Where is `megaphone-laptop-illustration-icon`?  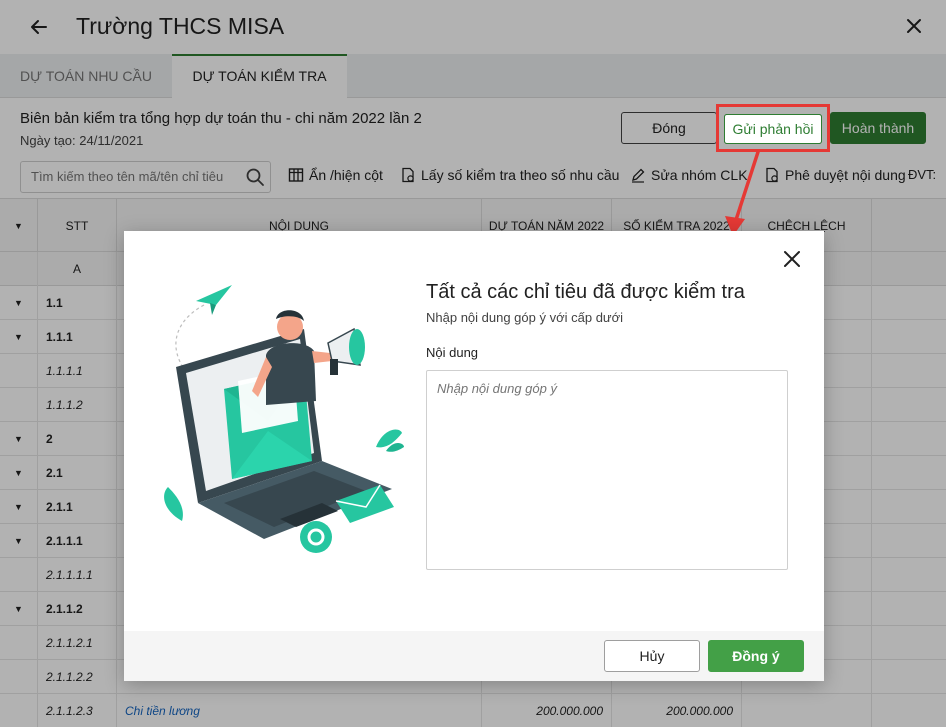 megaphone-laptop-illustration-icon is located at coordinates (284, 419).